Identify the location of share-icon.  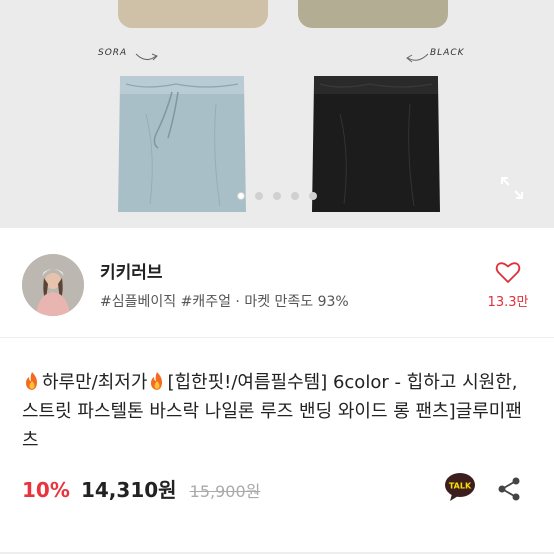
(509, 489).